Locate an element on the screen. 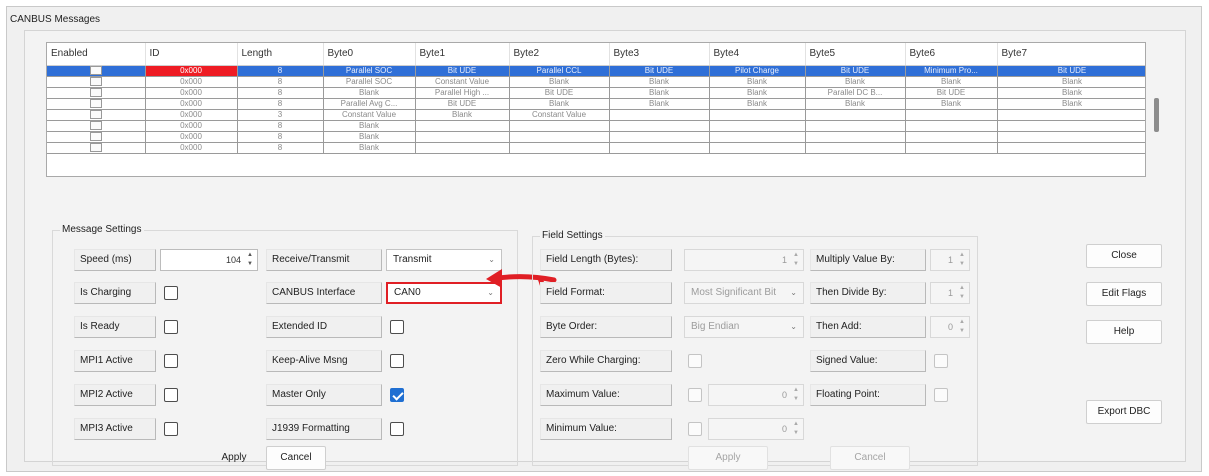 This screenshot has height=476, width=1209. add-spinner: 0 ▲ ▼ is located at coordinates (950, 327).